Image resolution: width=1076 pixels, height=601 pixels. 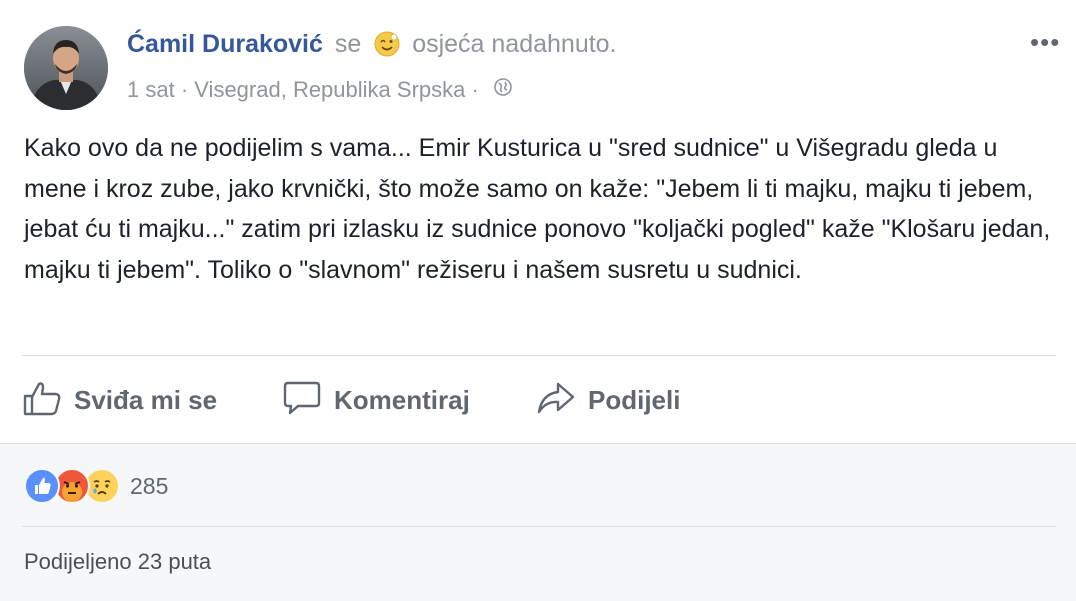 I want to click on reactions-summary: 285, so click(x=96, y=486).